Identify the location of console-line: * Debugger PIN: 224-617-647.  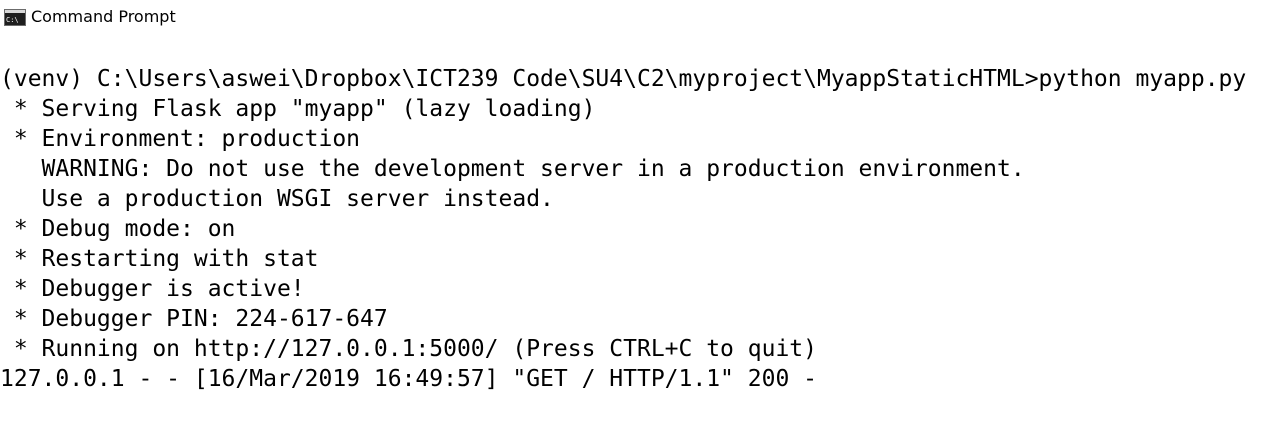
(194, 319).